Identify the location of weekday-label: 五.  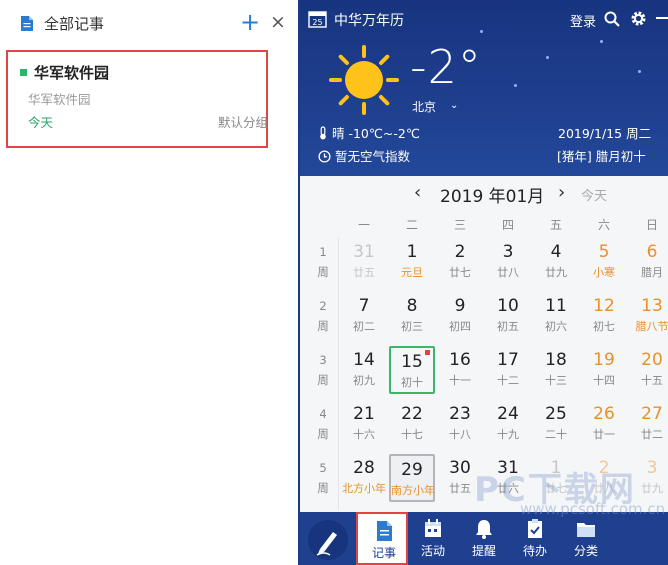
(555, 225).